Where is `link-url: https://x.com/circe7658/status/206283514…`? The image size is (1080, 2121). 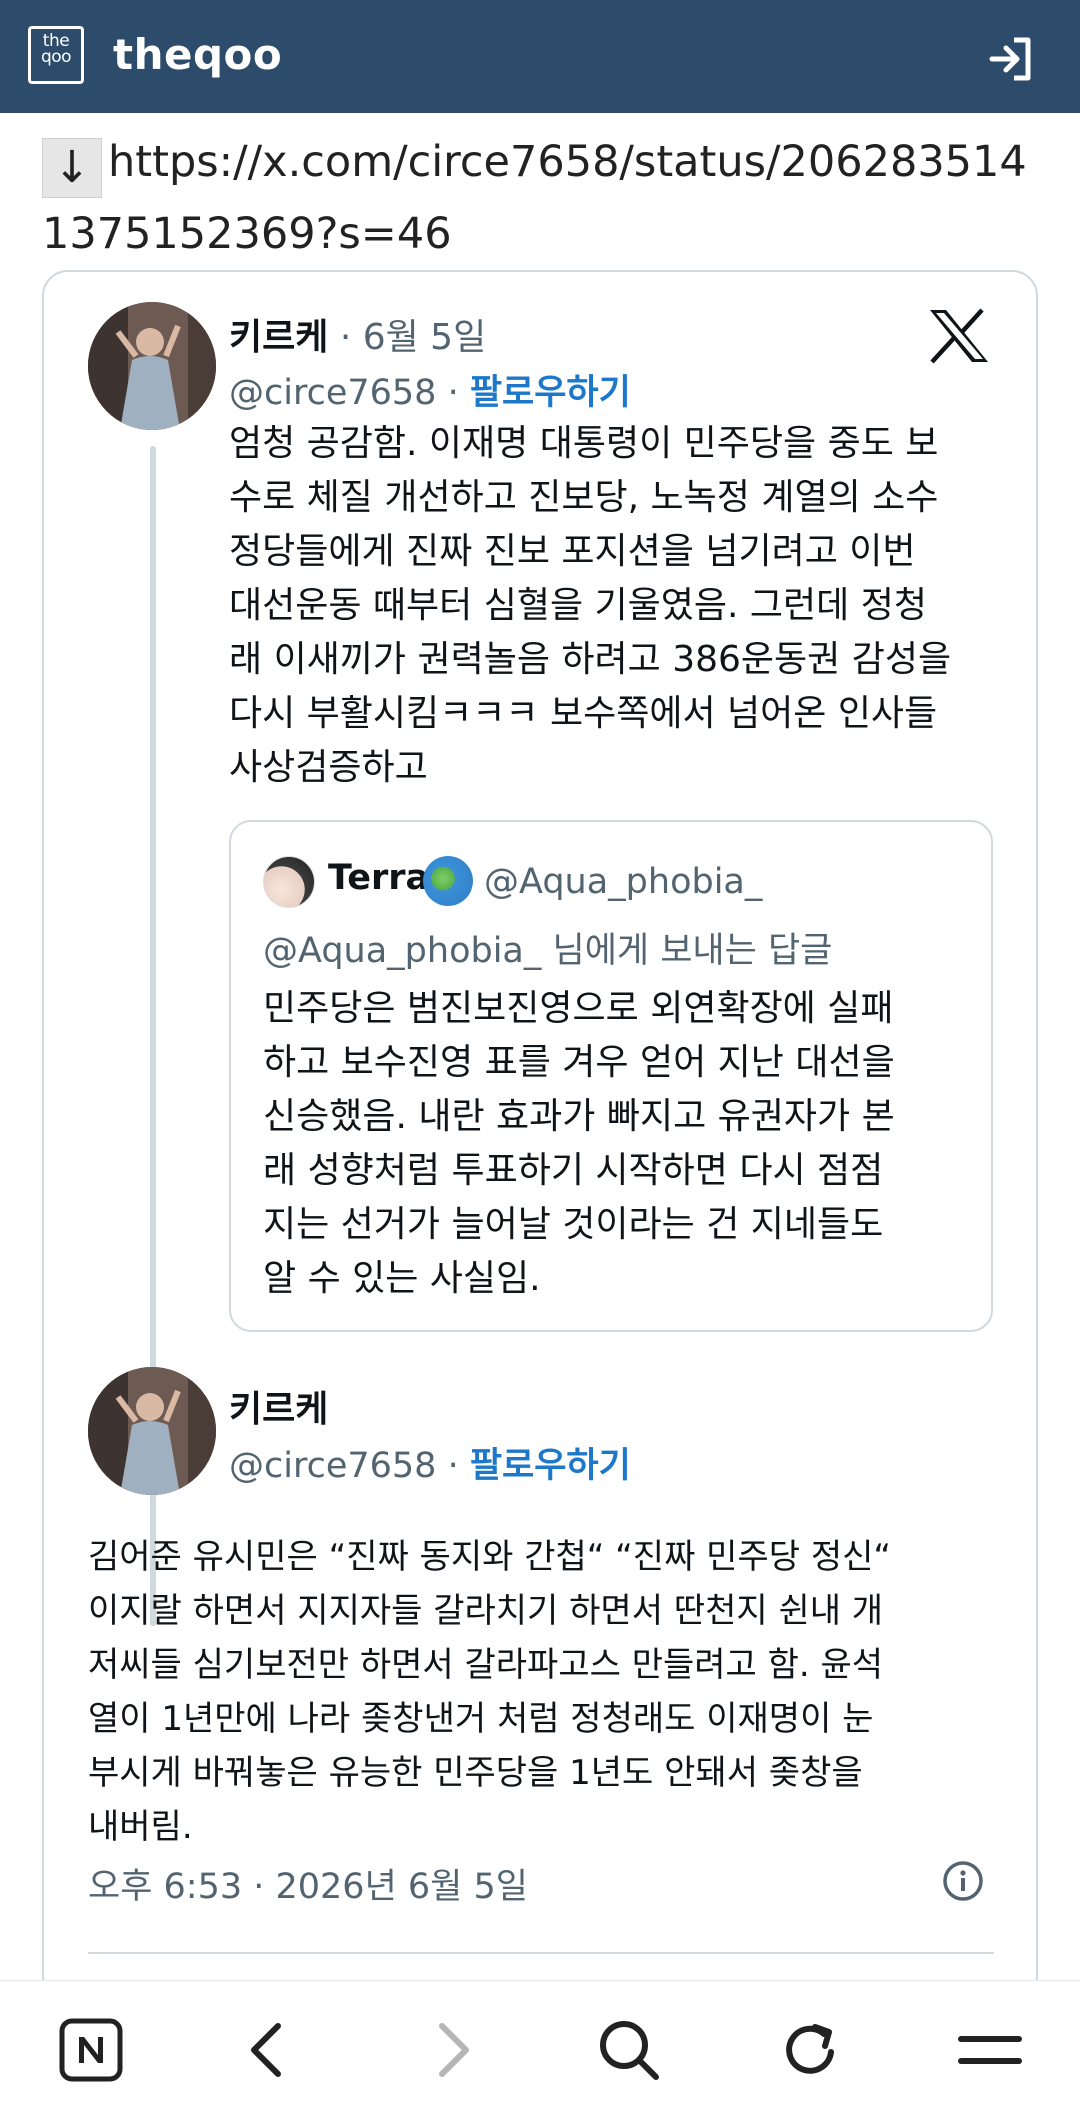
link-url: https://x.com/circe7658/status/206283514… is located at coordinates (534, 198).